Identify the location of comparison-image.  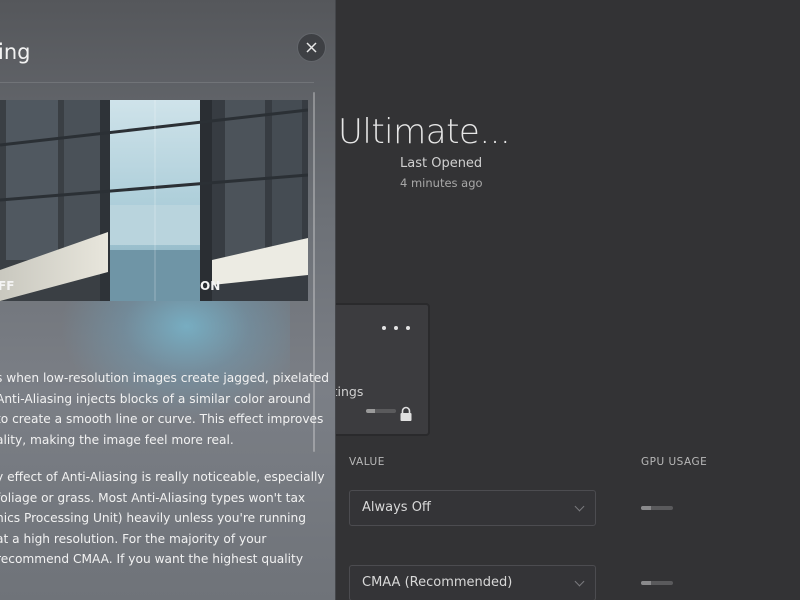
(154, 200).